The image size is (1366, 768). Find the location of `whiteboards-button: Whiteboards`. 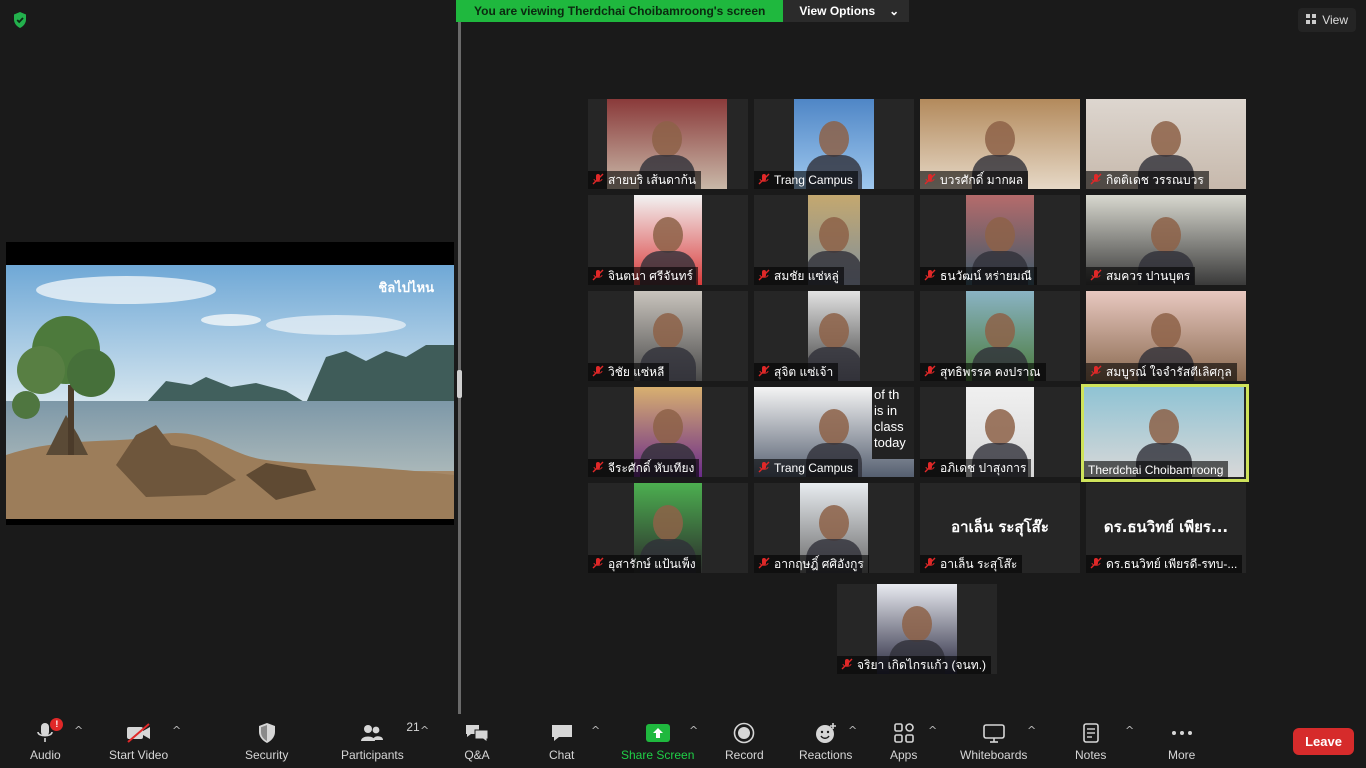

whiteboards-button: Whiteboards is located at coordinates (993, 744).